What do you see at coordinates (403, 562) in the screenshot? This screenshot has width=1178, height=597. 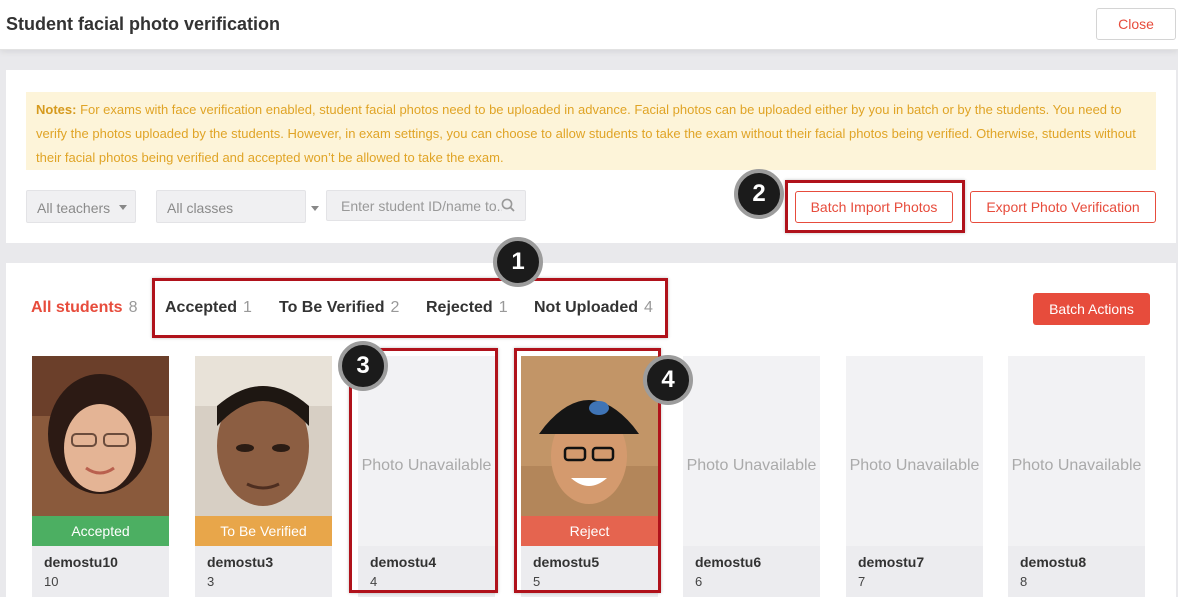 I see `student-name: demostu4` at bounding box center [403, 562].